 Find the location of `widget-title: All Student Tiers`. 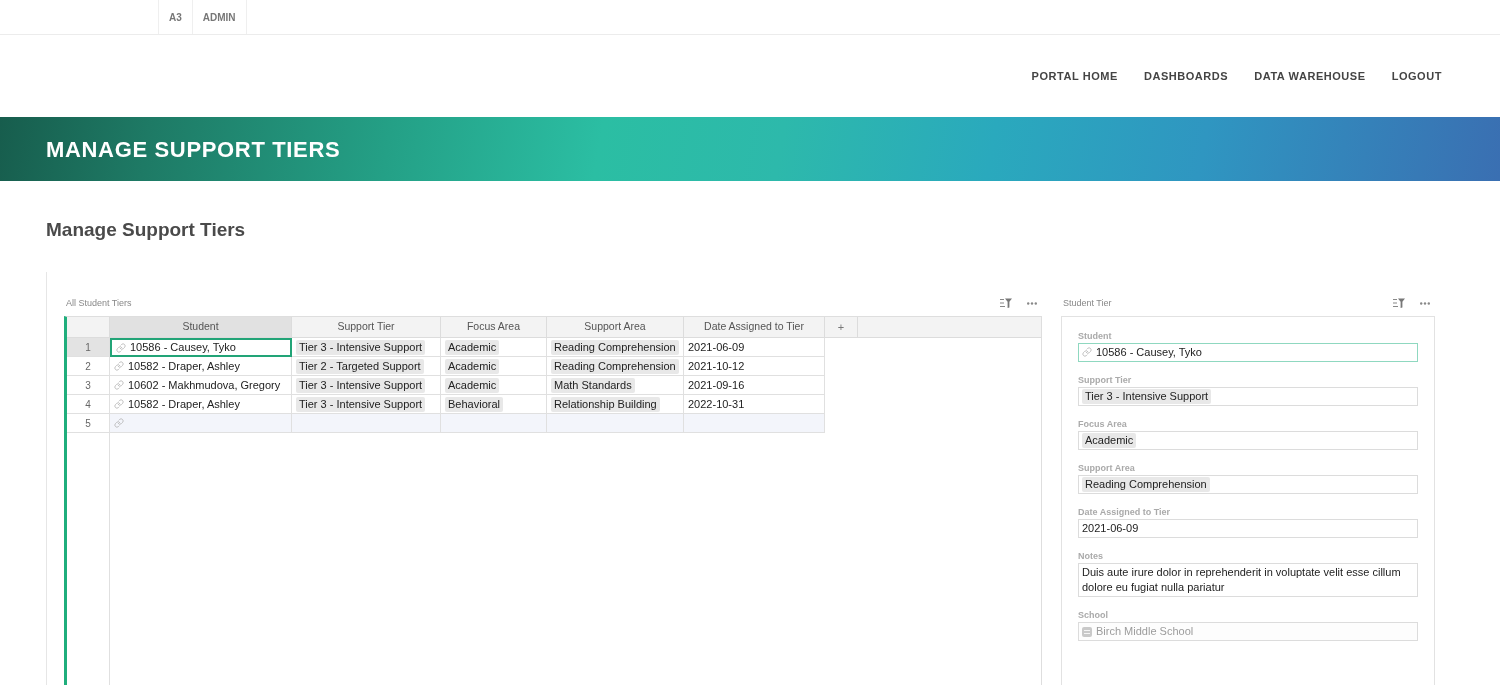

widget-title: All Student Tiers is located at coordinates (99, 303).